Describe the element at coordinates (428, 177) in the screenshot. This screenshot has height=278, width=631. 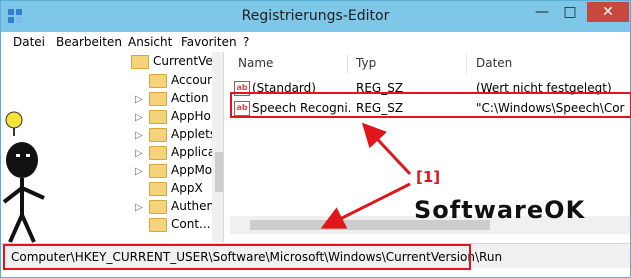
I see `callout-number: [1]` at that location.